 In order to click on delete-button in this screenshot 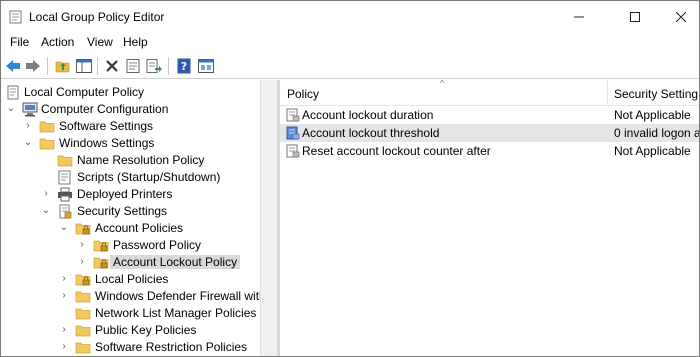, I will do `click(112, 66)`.